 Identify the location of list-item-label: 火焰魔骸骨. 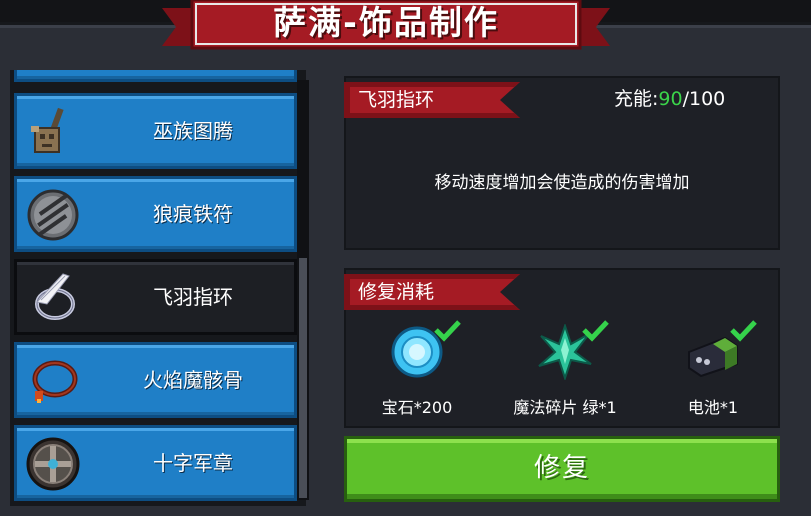
(193, 380).